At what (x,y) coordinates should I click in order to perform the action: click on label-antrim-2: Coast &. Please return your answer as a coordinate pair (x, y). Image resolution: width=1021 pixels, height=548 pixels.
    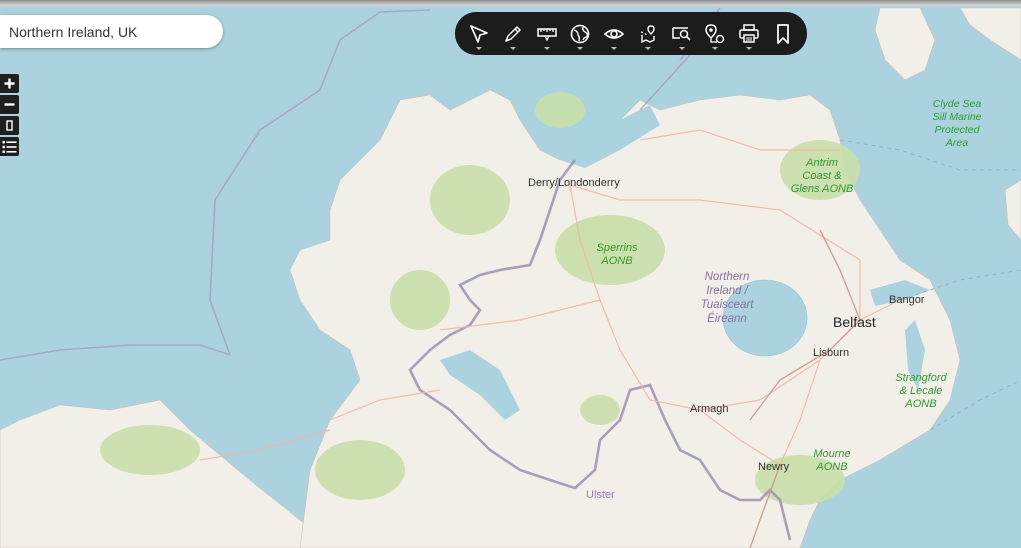
    Looking at the image, I should click on (821, 176).